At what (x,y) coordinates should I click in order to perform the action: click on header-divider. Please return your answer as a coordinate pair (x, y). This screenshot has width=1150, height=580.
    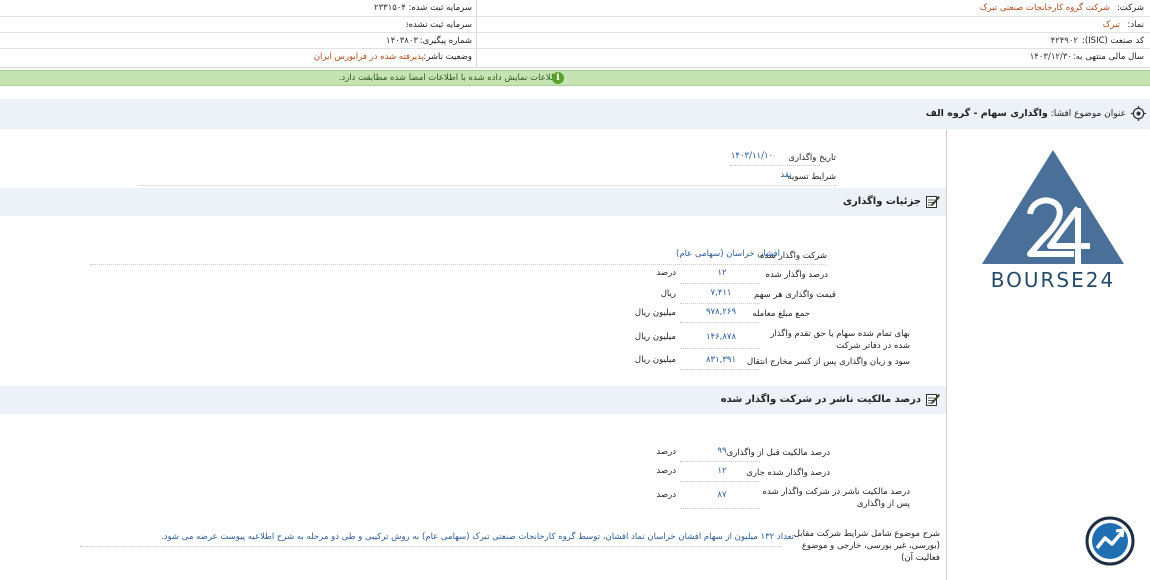
    Looking at the image, I should click on (476, 34).